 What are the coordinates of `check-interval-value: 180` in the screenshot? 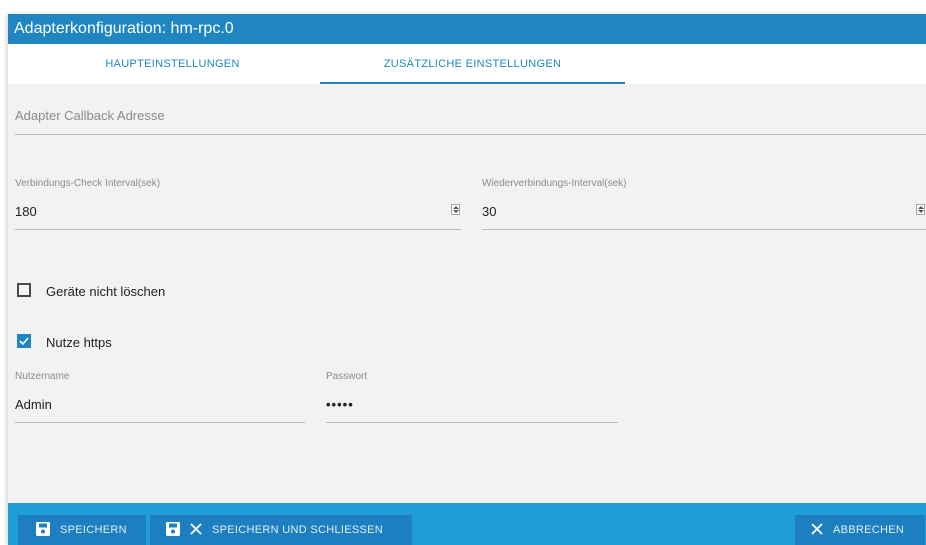 It's located at (26, 211).